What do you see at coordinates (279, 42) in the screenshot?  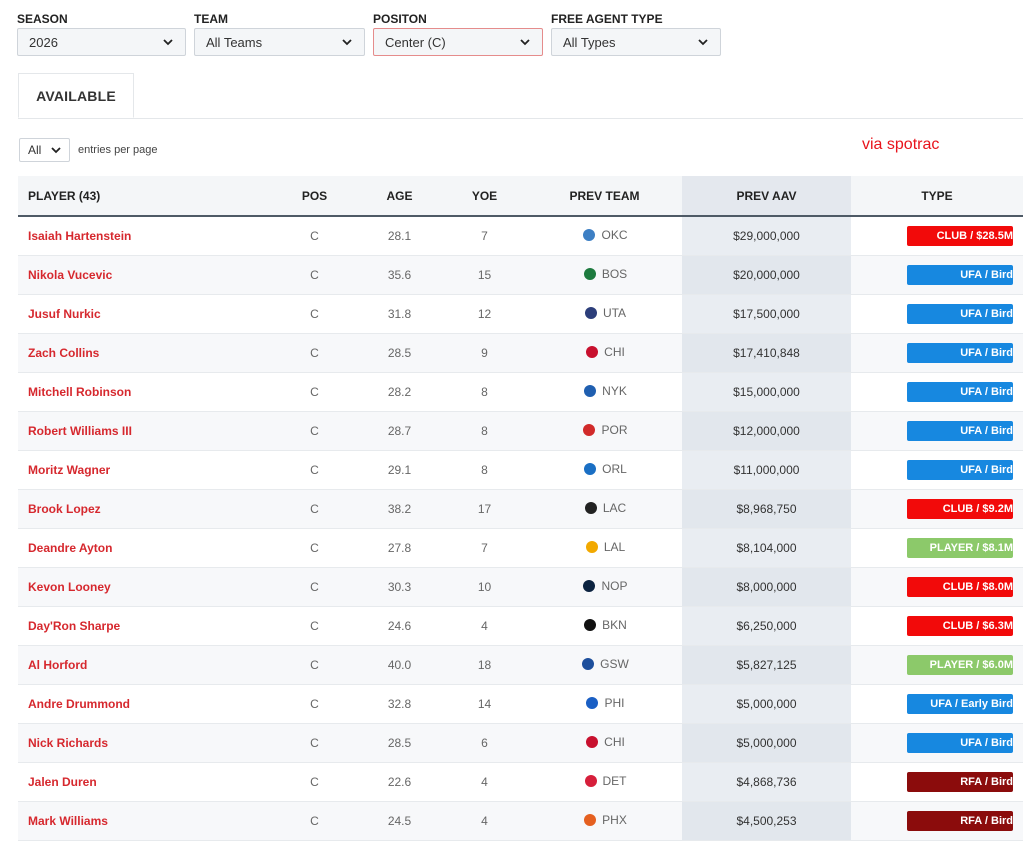 I see `team-select: All Teams` at bounding box center [279, 42].